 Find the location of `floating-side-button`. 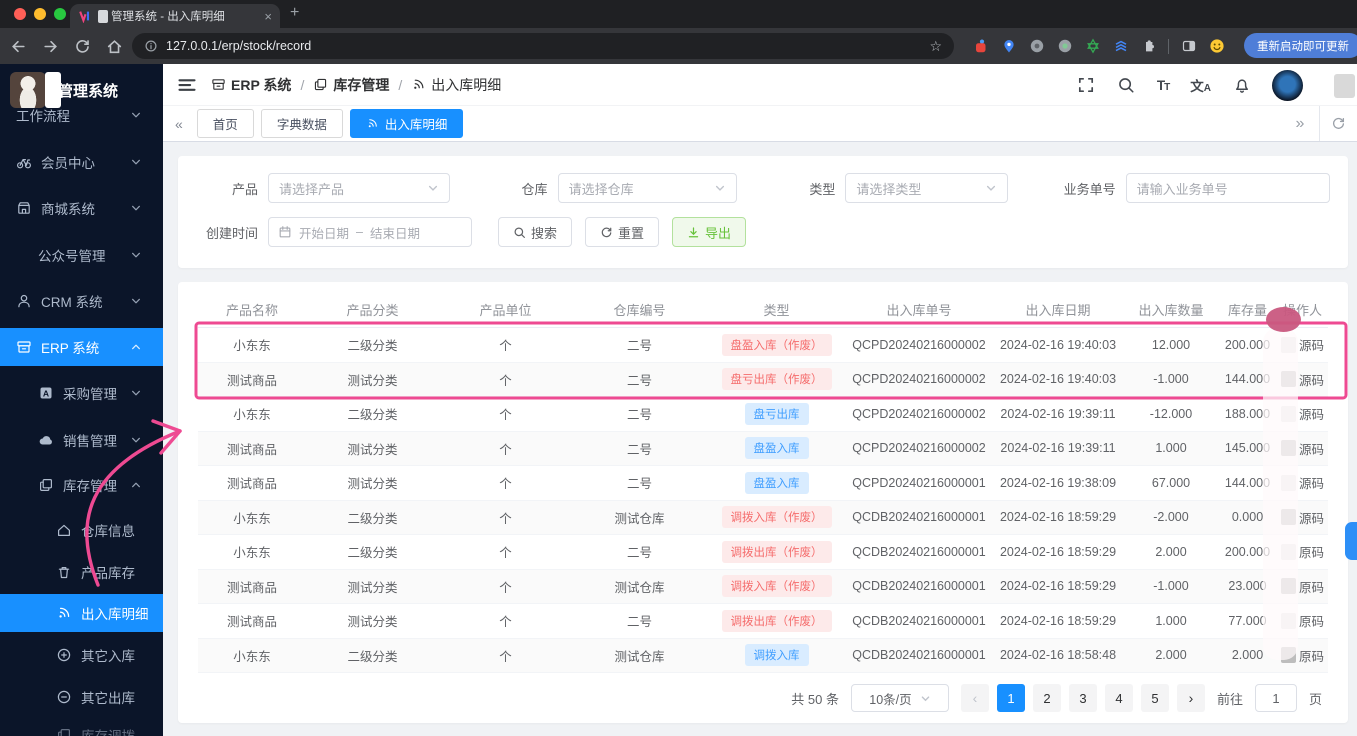

floating-side-button is located at coordinates (1351, 541).